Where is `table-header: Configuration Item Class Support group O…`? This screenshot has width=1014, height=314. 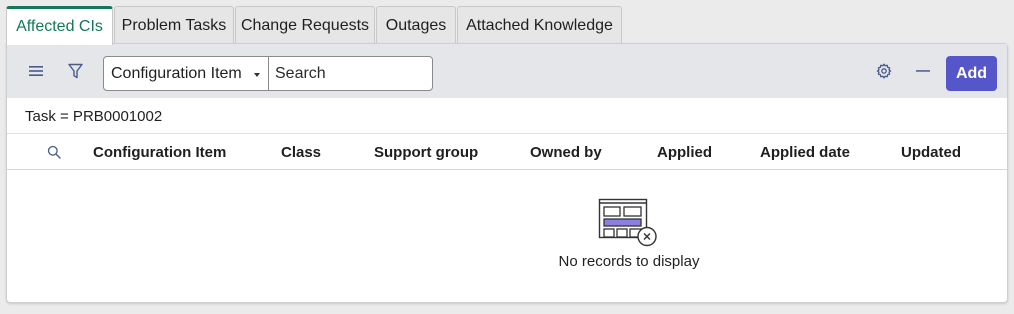 table-header: Configuration Item Class Support group O… is located at coordinates (507, 151).